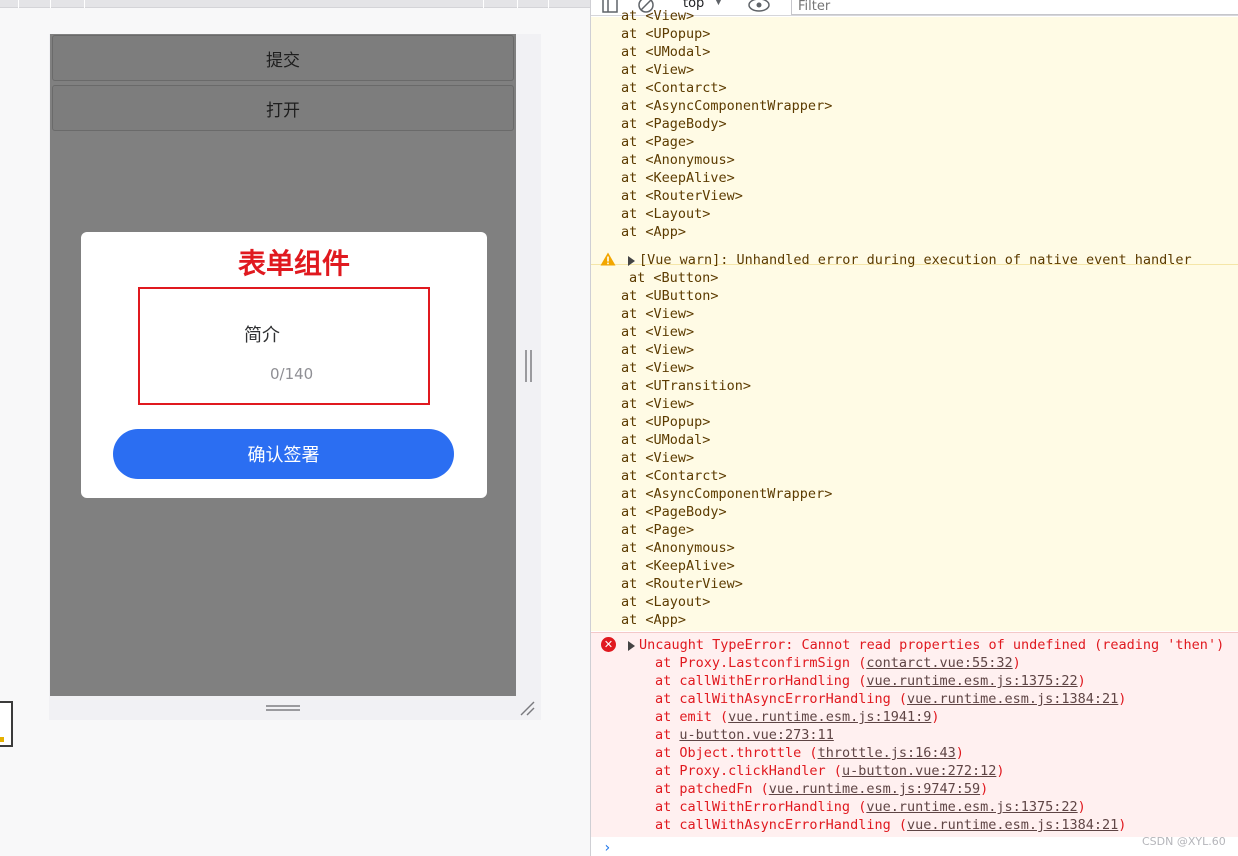  What do you see at coordinates (919, 771) in the screenshot?
I see `source-link: u-button.vue:272:12` at bounding box center [919, 771].